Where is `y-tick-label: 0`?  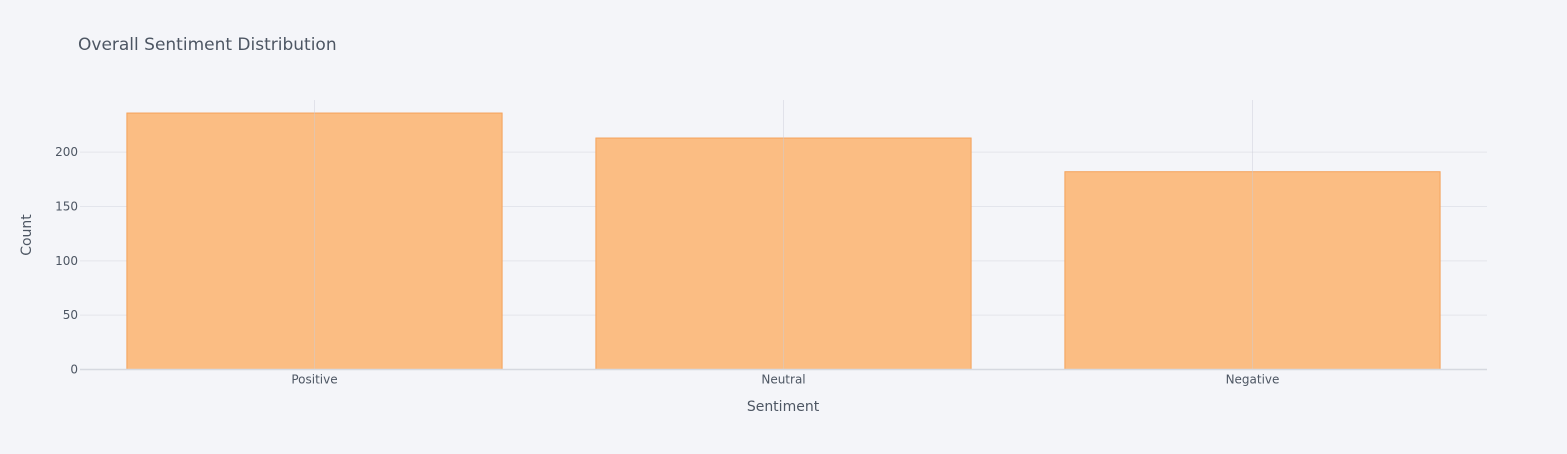 y-tick-label: 0 is located at coordinates (74, 370).